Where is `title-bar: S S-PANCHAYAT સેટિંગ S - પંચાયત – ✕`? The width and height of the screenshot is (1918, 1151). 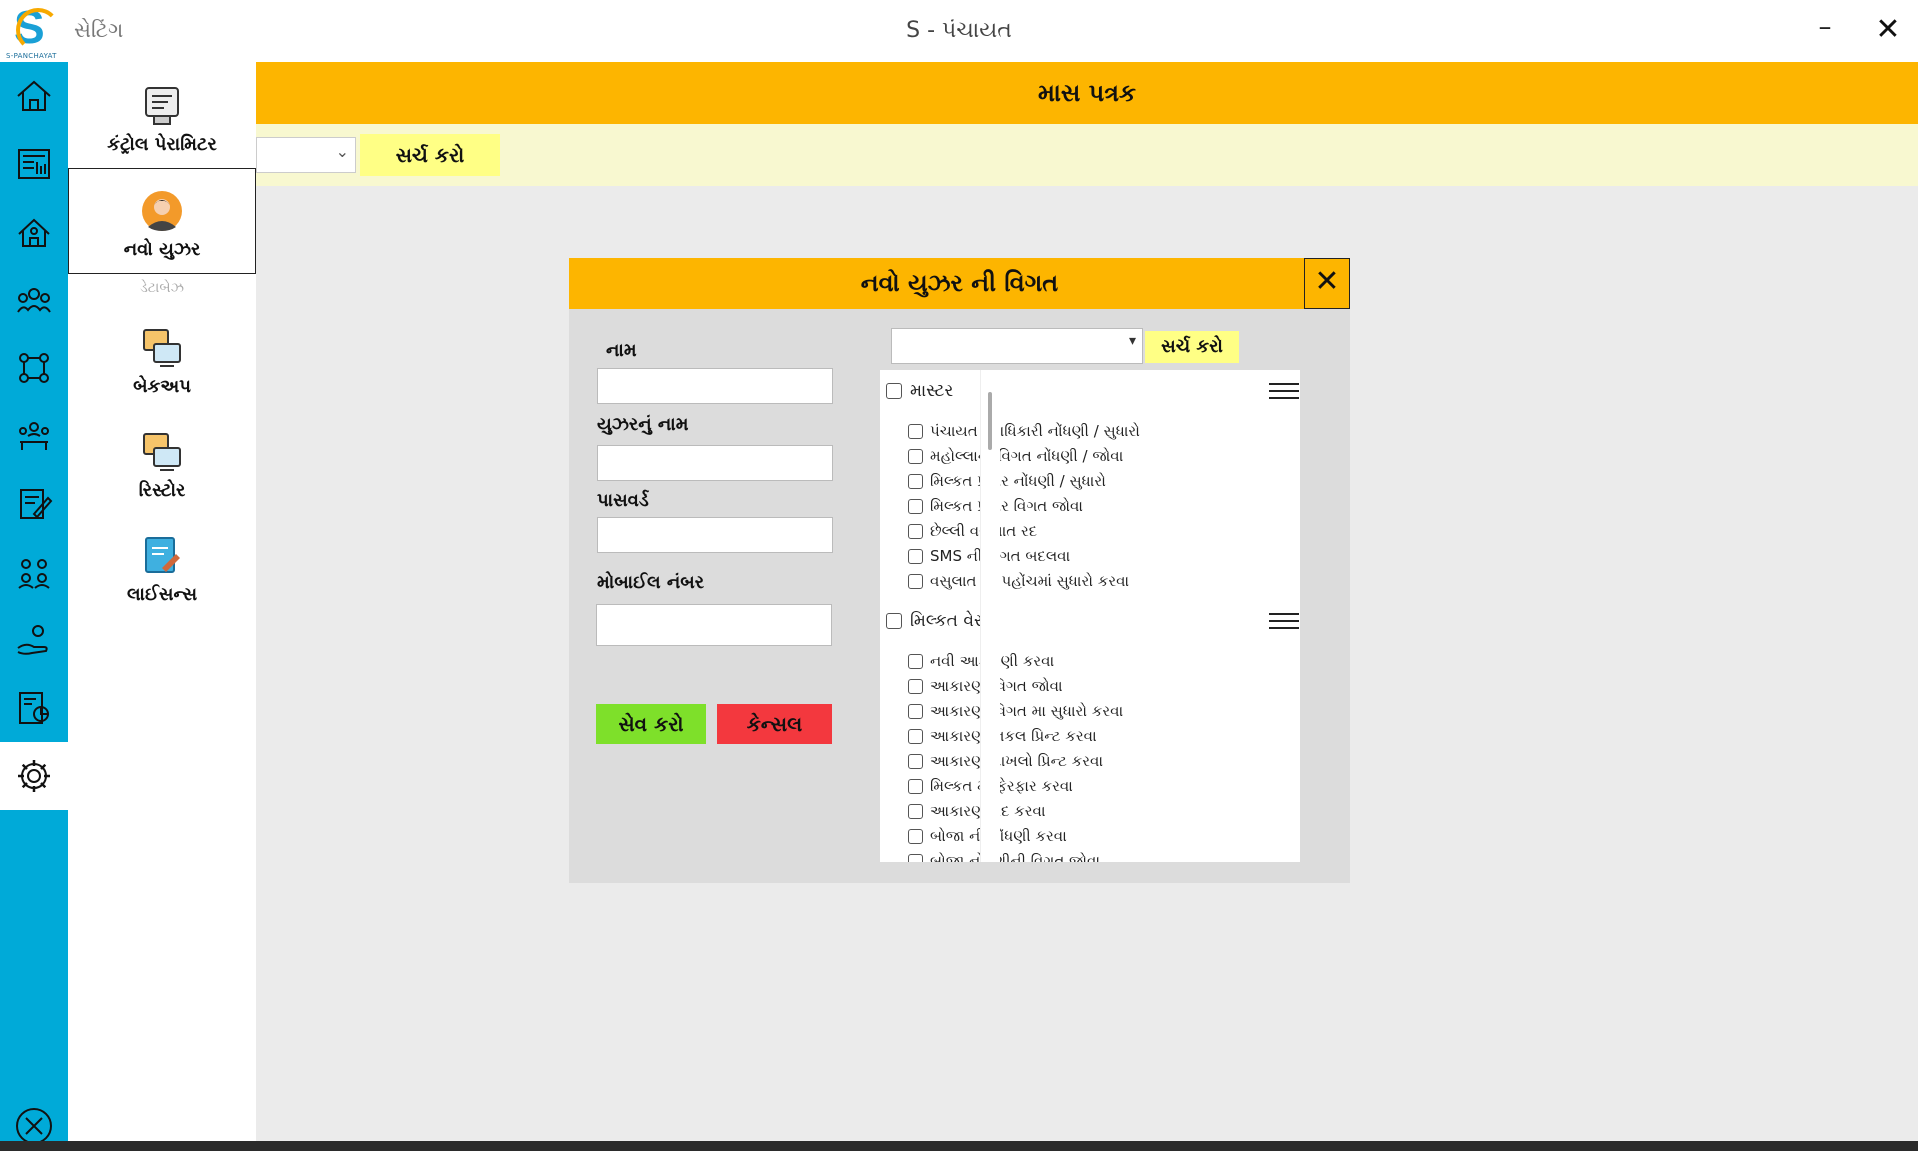
title-bar: S S-PANCHAYAT સેટિંગ S - પંચાયત – ✕ is located at coordinates (959, 31).